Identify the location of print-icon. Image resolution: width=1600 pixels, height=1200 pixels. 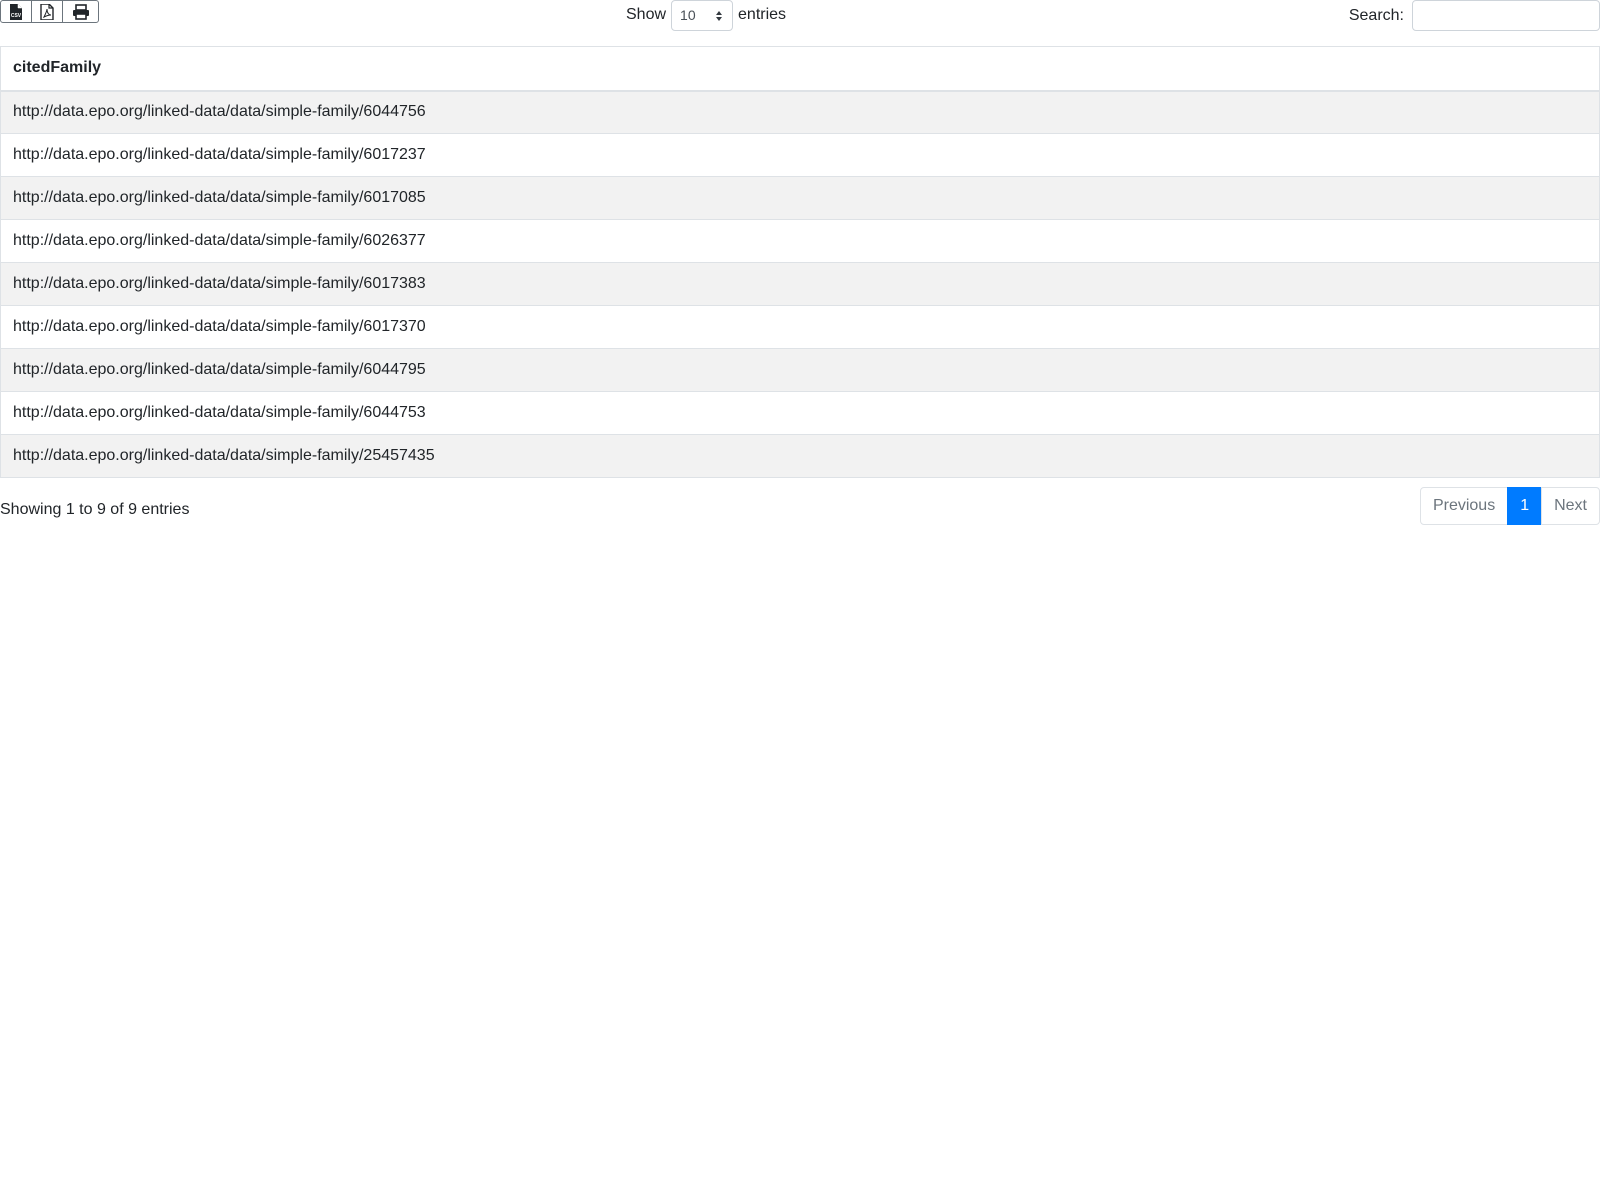
(81, 11).